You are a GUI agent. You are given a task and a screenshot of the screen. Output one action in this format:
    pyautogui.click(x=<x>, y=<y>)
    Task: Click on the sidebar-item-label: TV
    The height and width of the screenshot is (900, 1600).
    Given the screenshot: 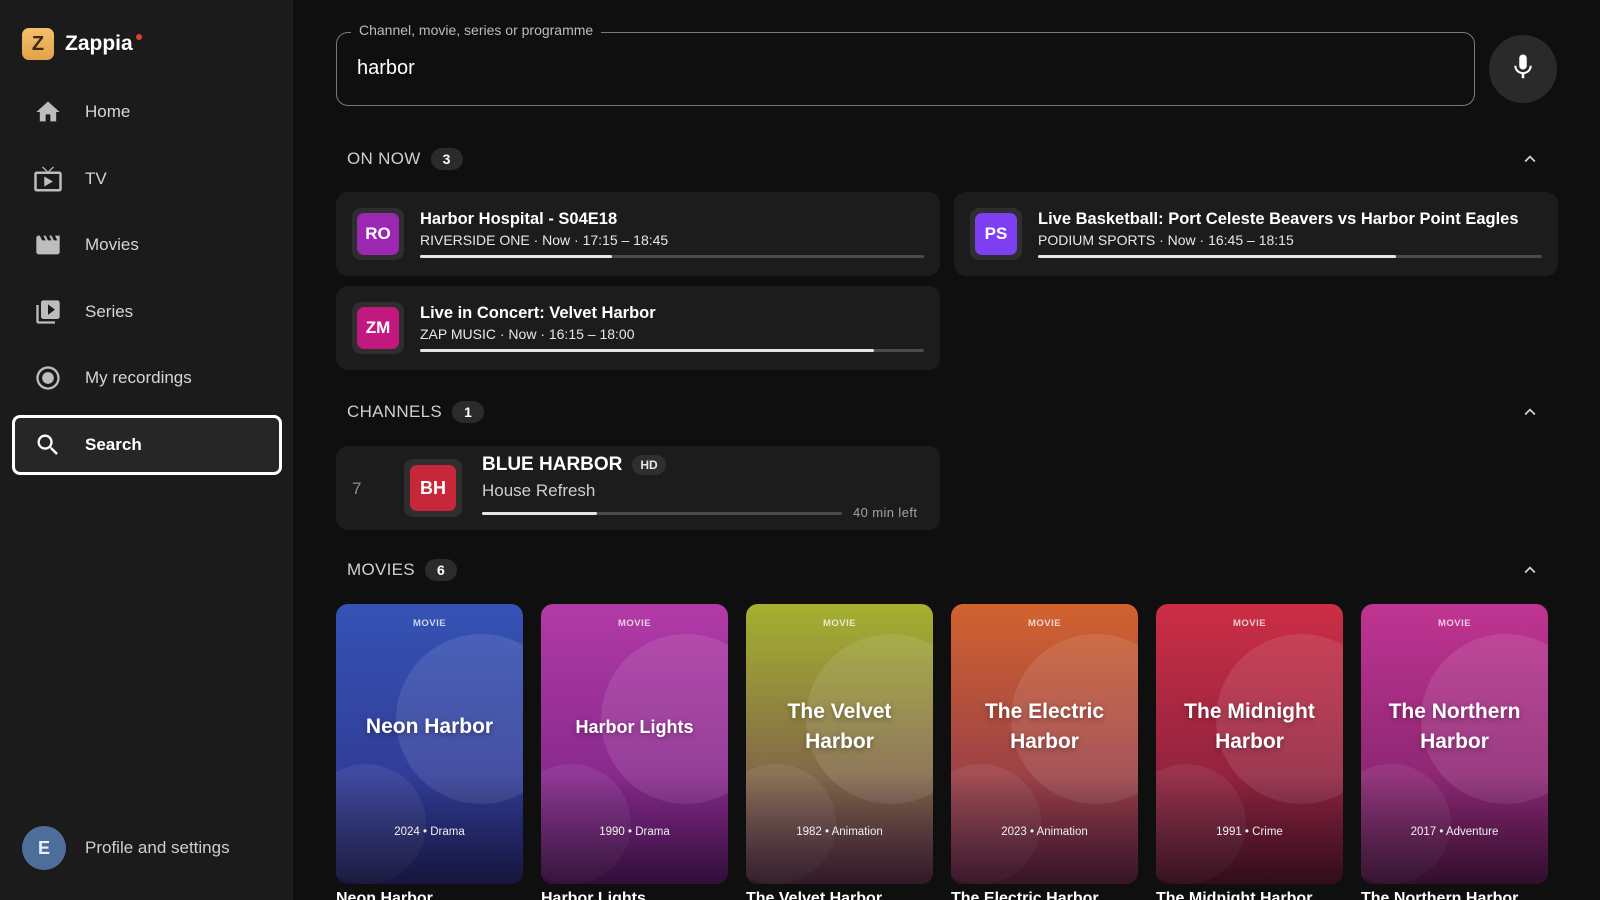 What is the action you would take?
    pyautogui.click(x=96, y=178)
    